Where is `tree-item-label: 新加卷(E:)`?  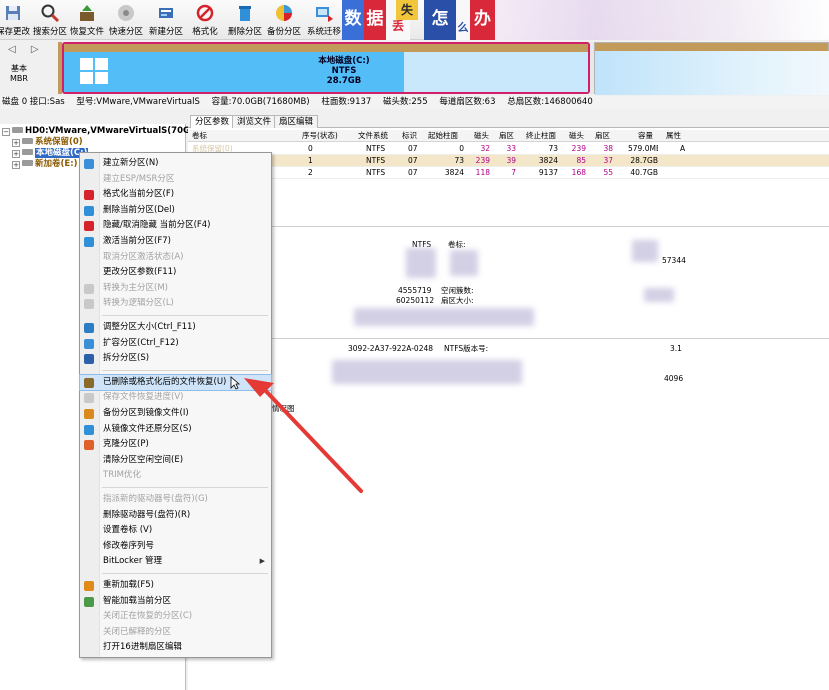 tree-item-label: 新加卷(E:) is located at coordinates (56, 164).